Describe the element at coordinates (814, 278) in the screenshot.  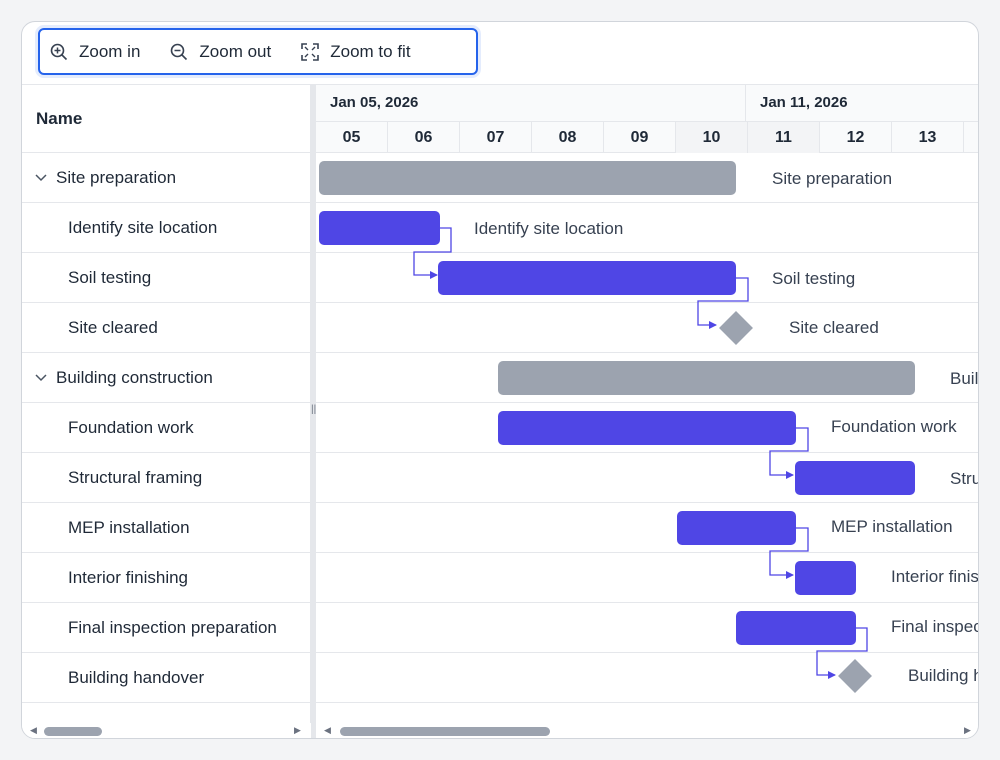
I see `bar-label: Soil testing` at that location.